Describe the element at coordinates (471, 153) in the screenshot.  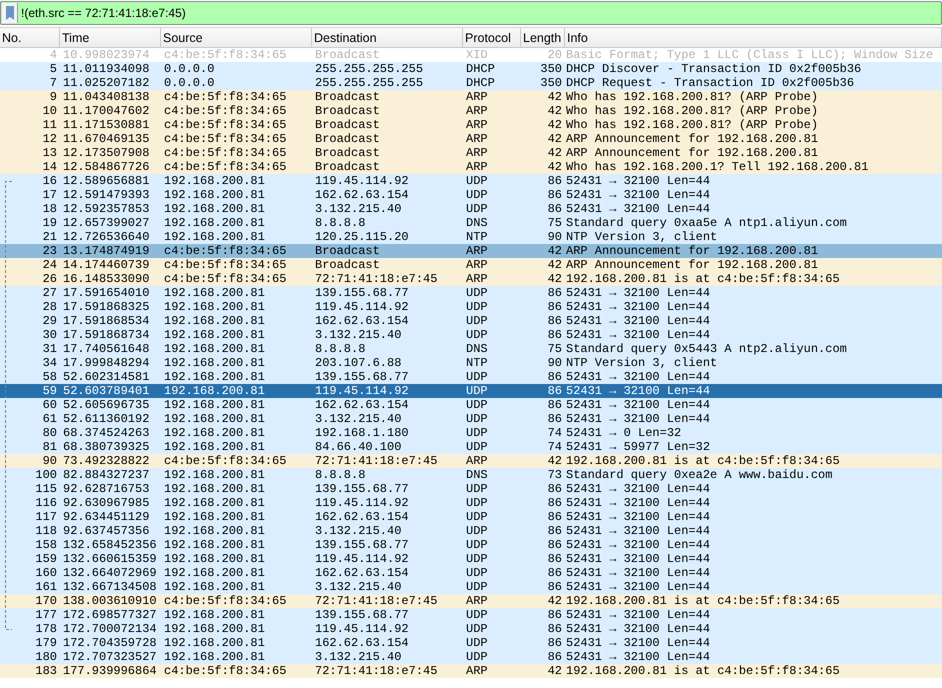
I see `packet-row: 13 12.173507908 c4:be:5f:f8:34:65 Broadcast ARP 42 ARP Announcement for 192.168.200.81` at that location.